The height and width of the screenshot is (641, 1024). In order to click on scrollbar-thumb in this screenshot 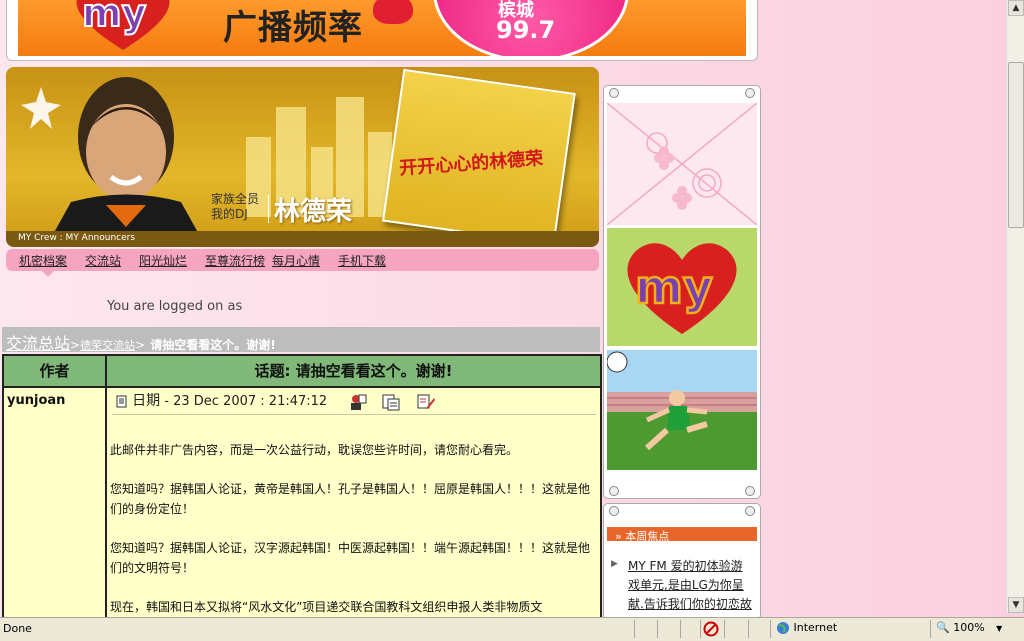, I will do `click(1016, 145)`.